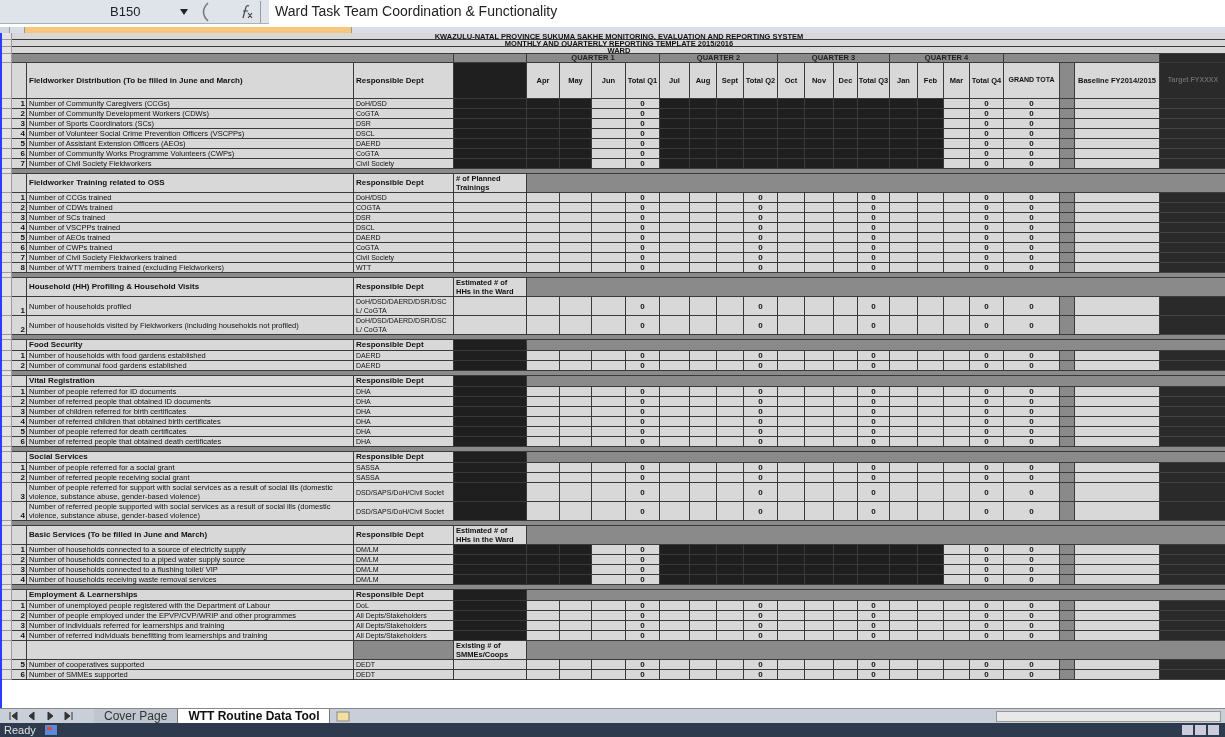 This screenshot has height=737, width=1225. What do you see at coordinates (136, 716) in the screenshot?
I see `sheet-tab: Cover Page` at bounding box center [136, 716].